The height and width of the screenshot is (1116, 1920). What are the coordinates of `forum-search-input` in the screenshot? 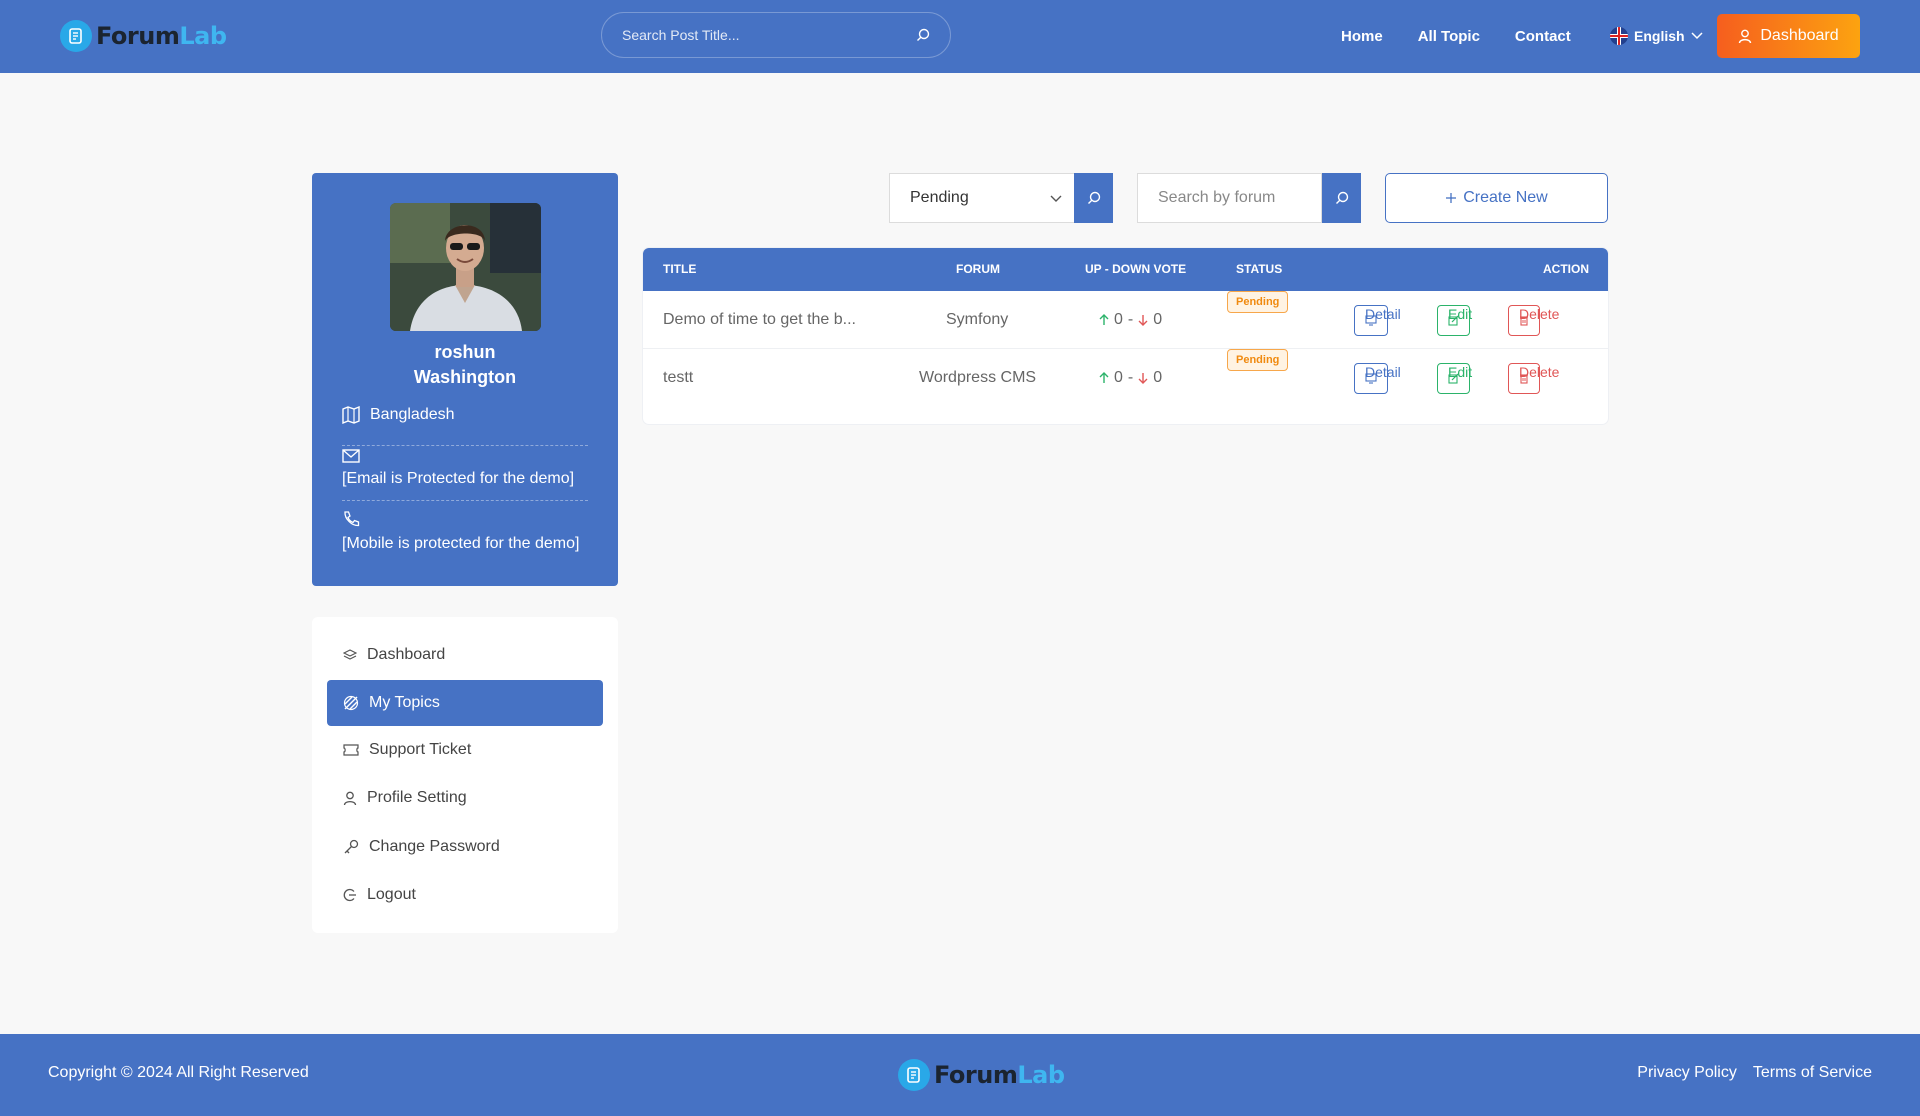 It's located at (1233, 198).